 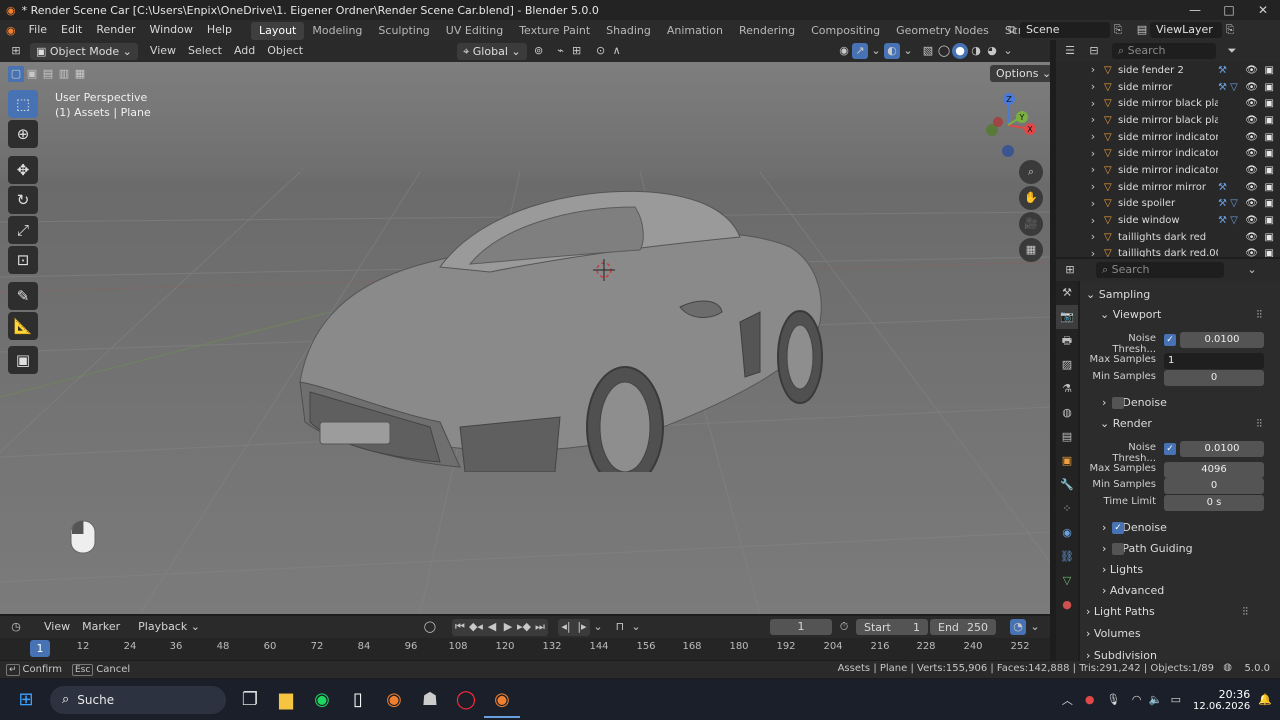 I want to click on microphone-icon: 🎙, so click(x=1113, y=699).